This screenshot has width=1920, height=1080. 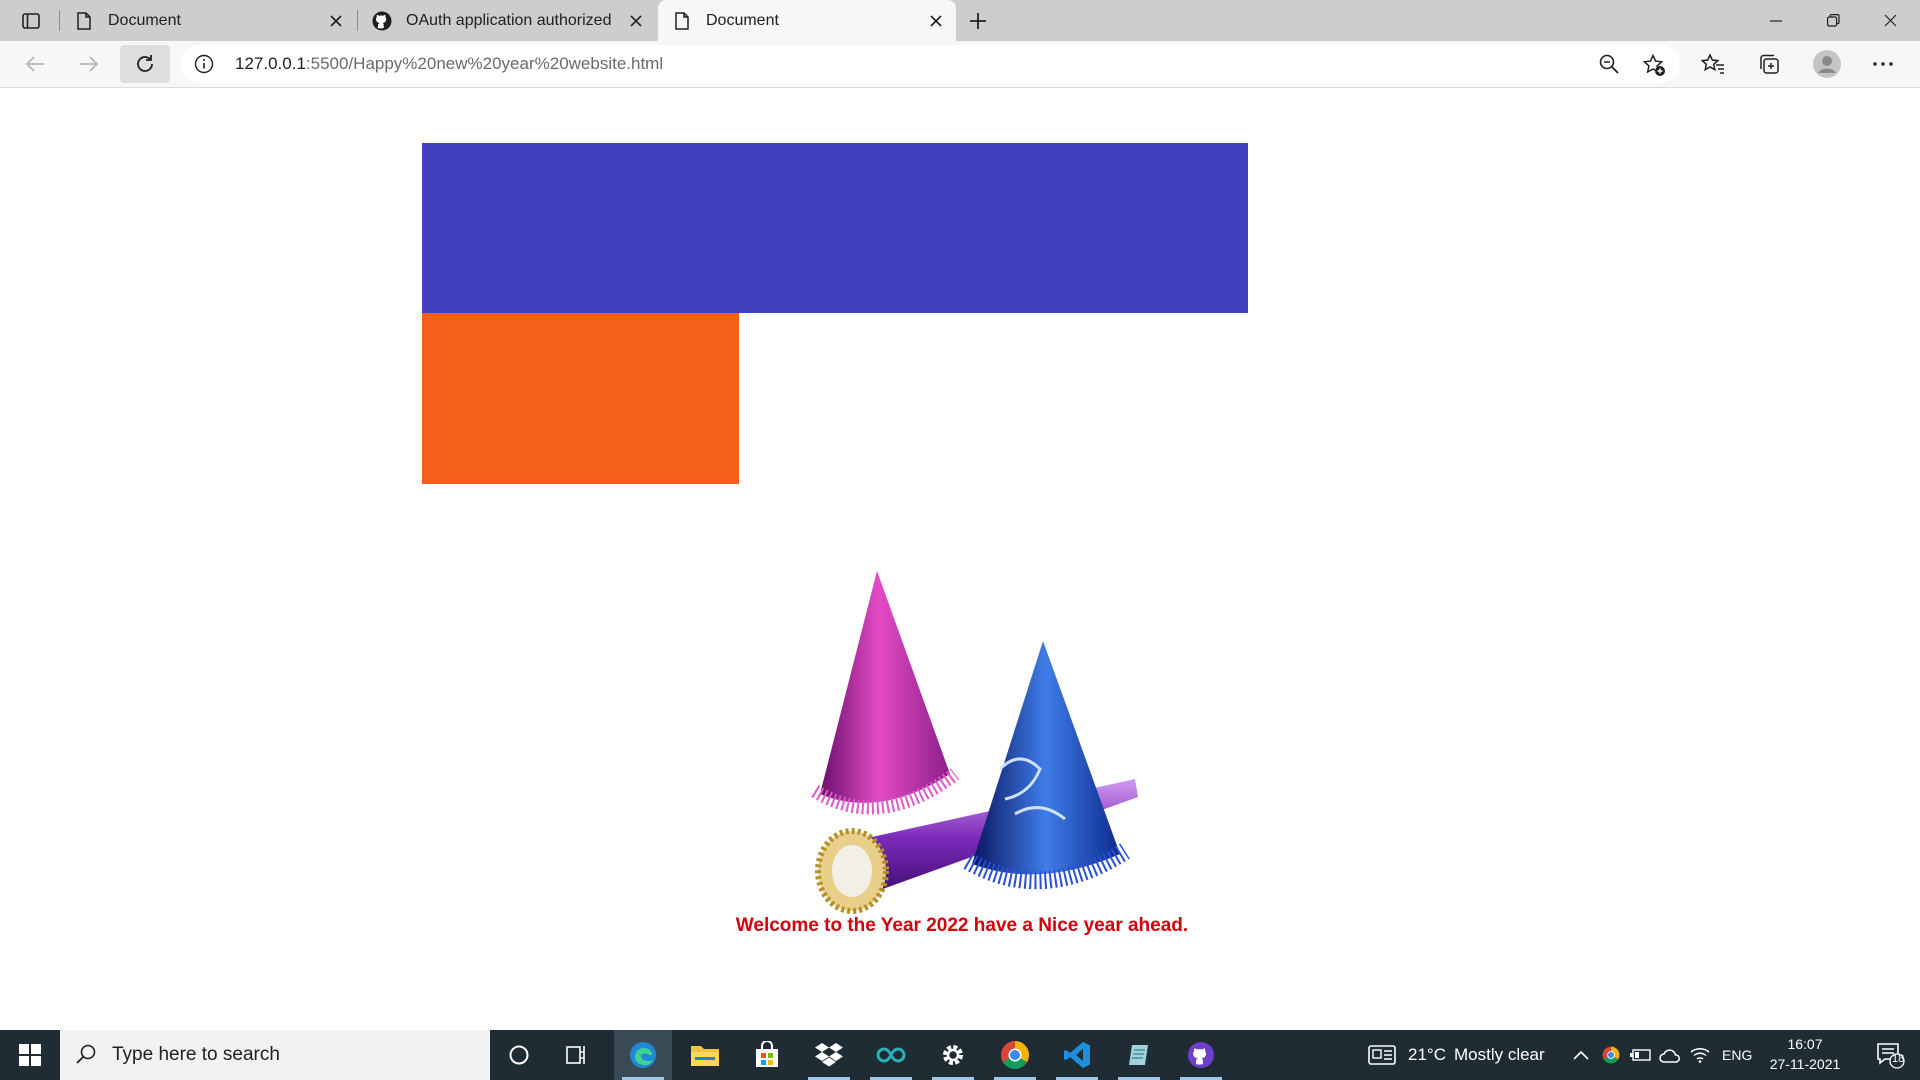 I want to click on taskbar-github-desktop, so click(x=1201, y=1055).